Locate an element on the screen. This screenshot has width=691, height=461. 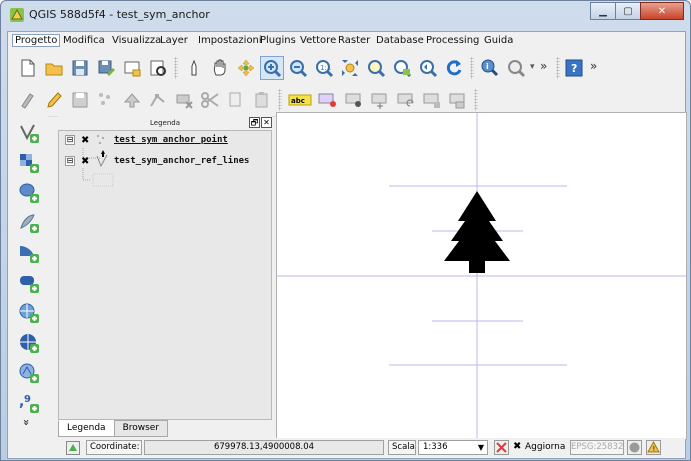
layer-row-anchor-point: ⊟ ✖ test_sym_anchor_point is located at coordinates (146, 140).